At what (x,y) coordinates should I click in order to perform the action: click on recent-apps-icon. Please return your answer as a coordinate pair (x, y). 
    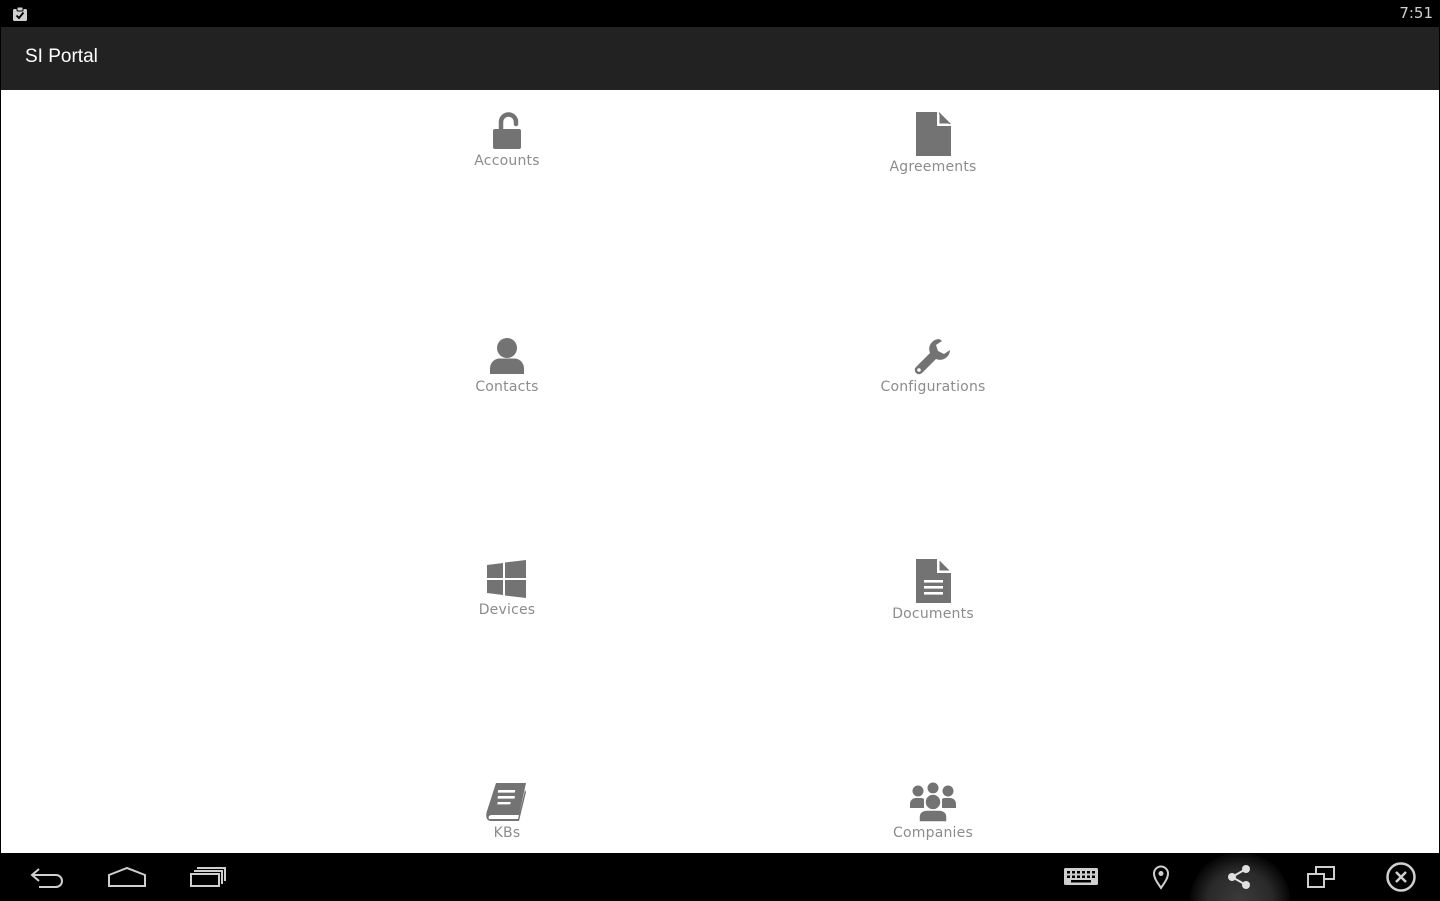
    Looking at the image, I should click on (208, 877).